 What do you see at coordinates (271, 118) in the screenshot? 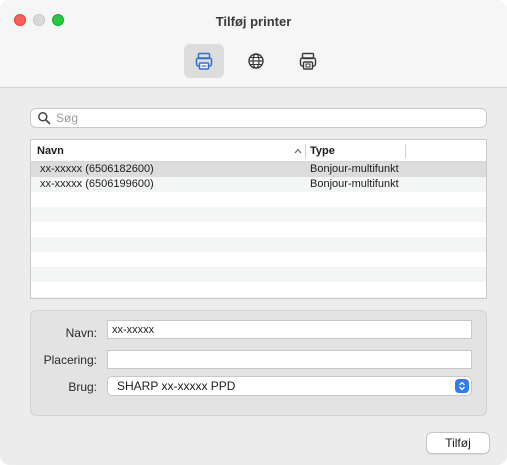
I see `search-input` at bounding box center [271, 118].